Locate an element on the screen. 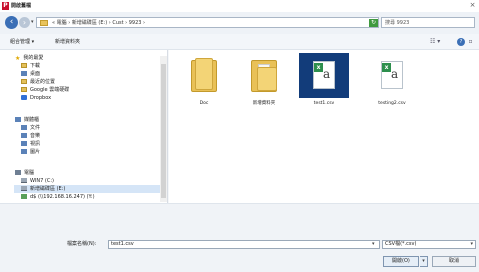  filetype-select: CSV檔(*.csv) ▾ is located at coordinates (429, 244).